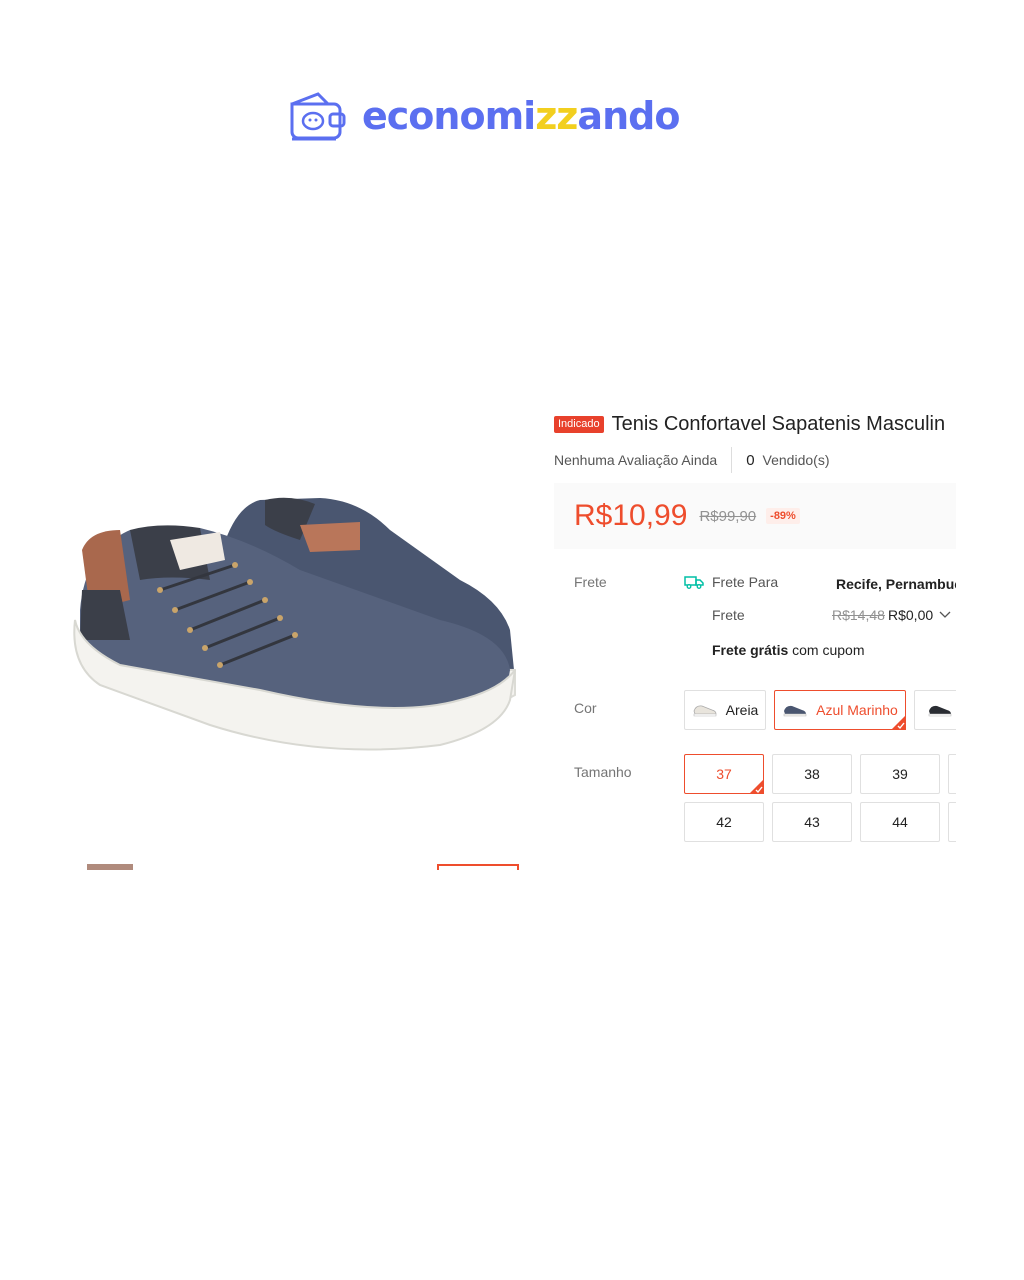 The height and width of the screenshot is (1280, 1024). What do you see at coordinates (603, 772) in the screenshot?
I see `size-label: Tamanho` at bounding box center [603, 772].